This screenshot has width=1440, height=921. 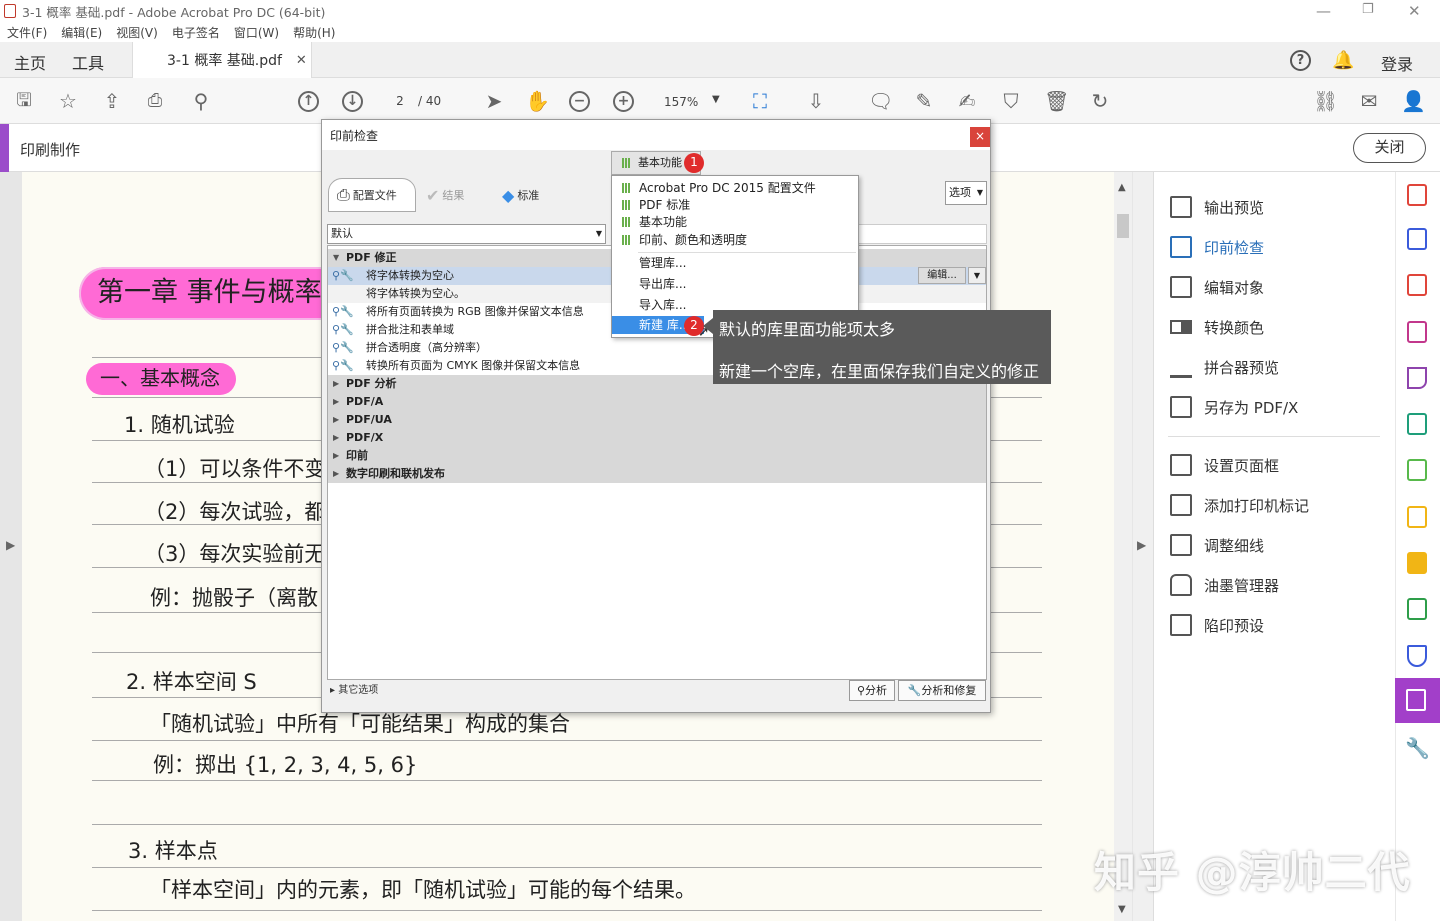 What do you see at coordinates (1234, 407) in the screenshot?
I see `save-as-pdfx-item: 另存为 PDF/X` at bounding box center [1234, 407].